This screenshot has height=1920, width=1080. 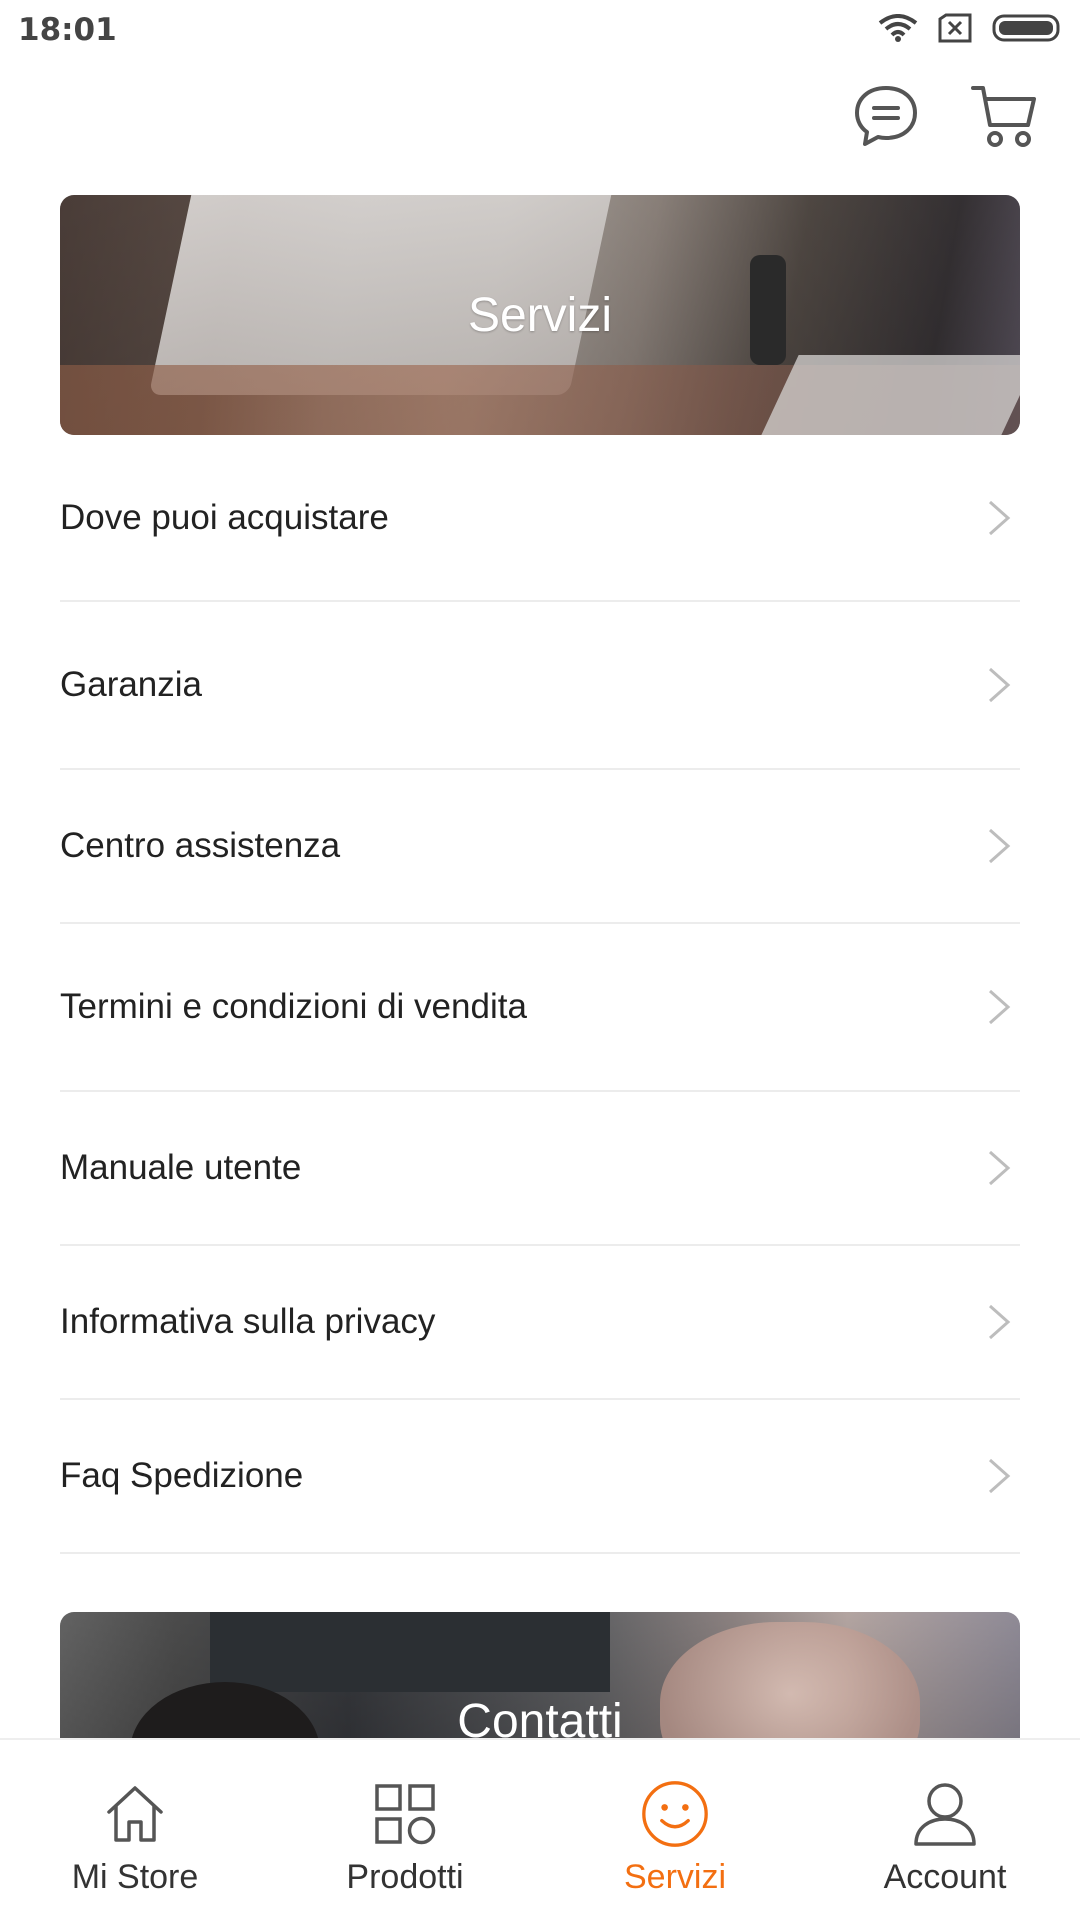 I want to click on nav-item-mi-store: Mi Store, so click(x=135, y=1830).